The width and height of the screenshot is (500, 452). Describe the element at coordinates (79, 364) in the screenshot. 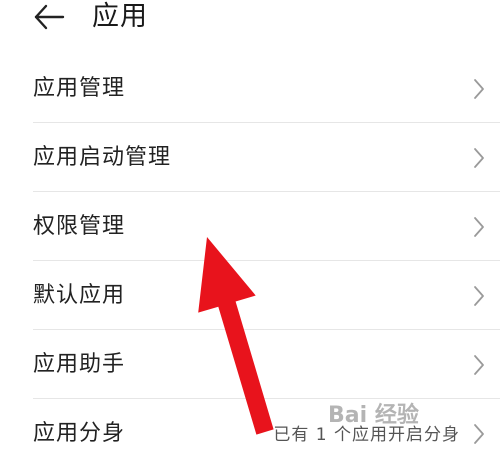

I see `list-item-label: 应用助手` at that location.